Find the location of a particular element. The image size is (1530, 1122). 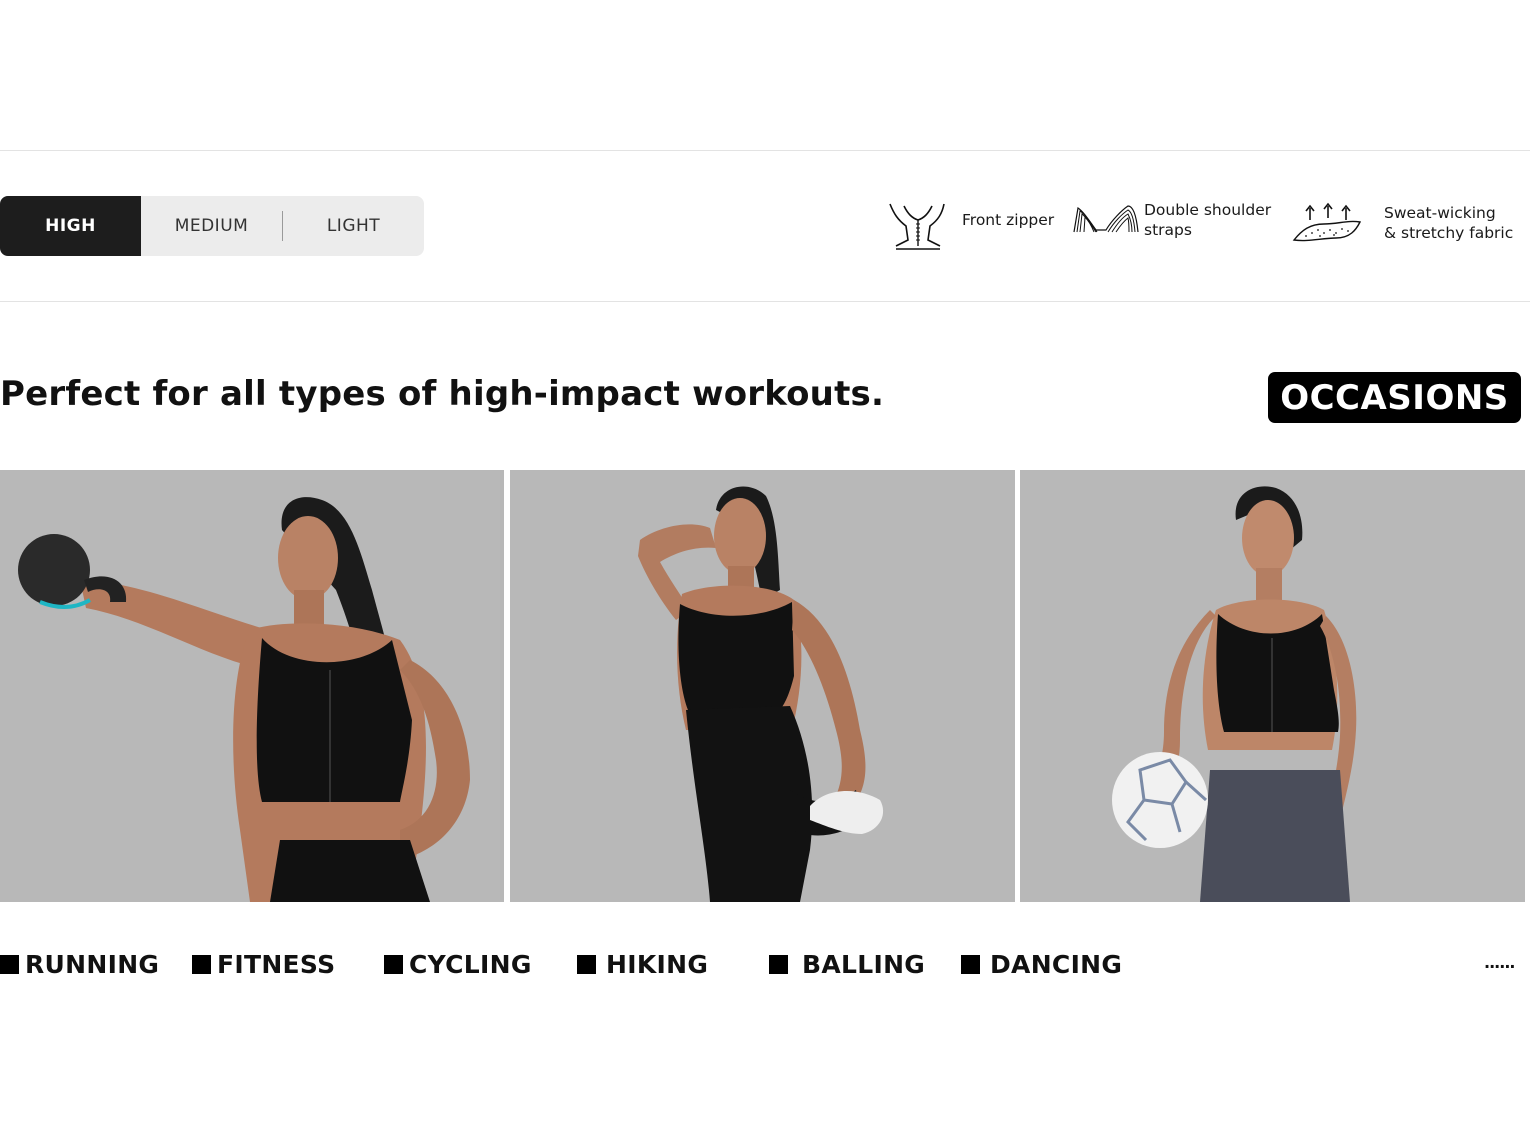

feature-line-1: Double shoulder is located at coordinates (1208, 210).